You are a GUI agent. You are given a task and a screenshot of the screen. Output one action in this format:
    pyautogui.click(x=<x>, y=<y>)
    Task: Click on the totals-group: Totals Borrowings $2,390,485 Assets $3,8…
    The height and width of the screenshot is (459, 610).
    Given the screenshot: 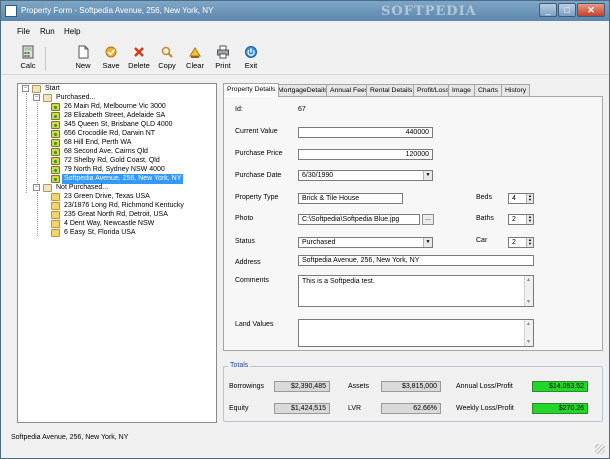 What is the action you would take?
    pyautogui.click(x=413, y=392)
    